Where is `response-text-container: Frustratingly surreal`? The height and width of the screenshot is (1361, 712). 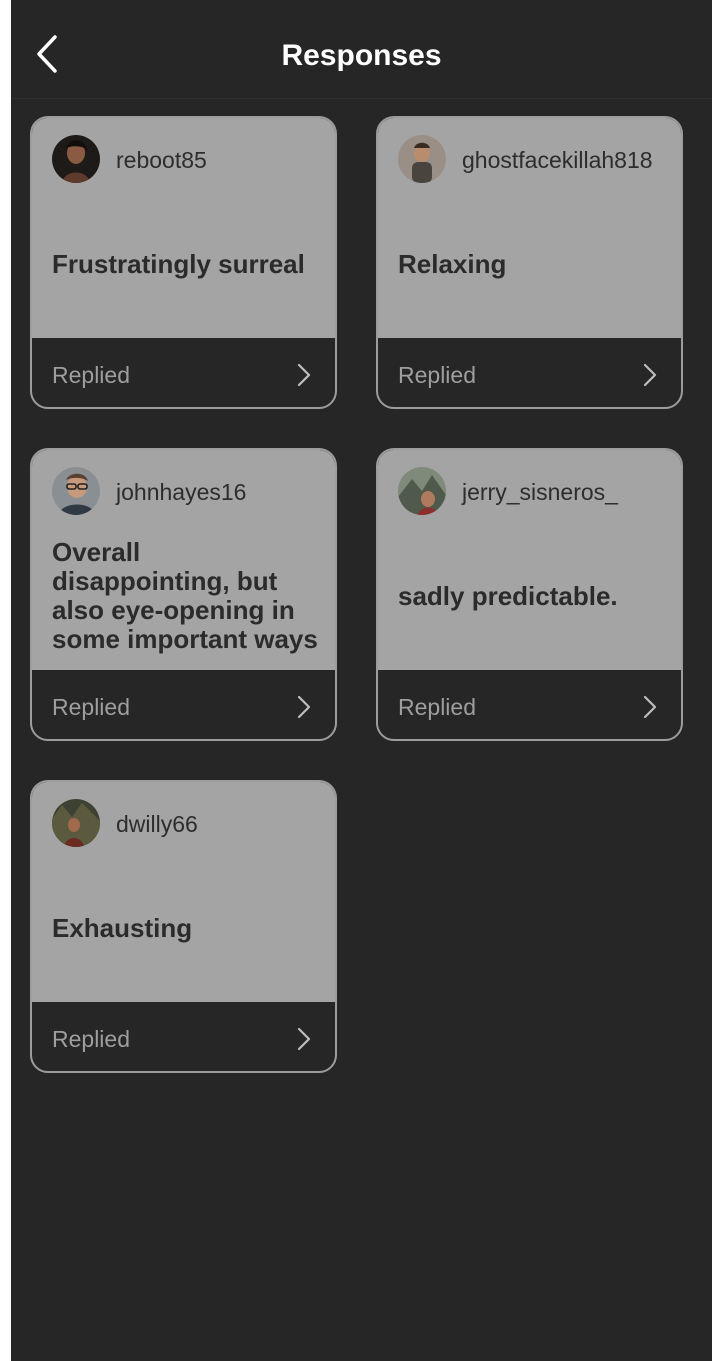 response-text-container: Frustratingly surreal is located at coordinates (187, 264).